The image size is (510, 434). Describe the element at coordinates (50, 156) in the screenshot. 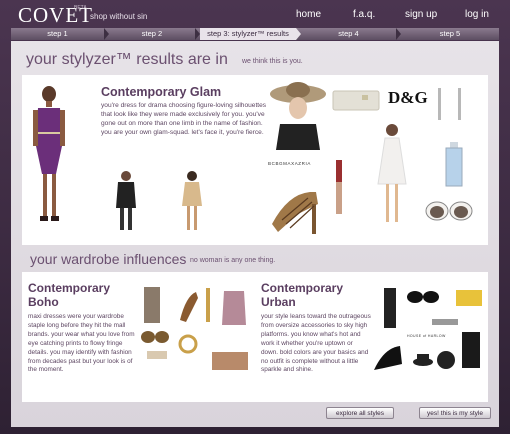

I see `model-purple-dress-image` at that location.